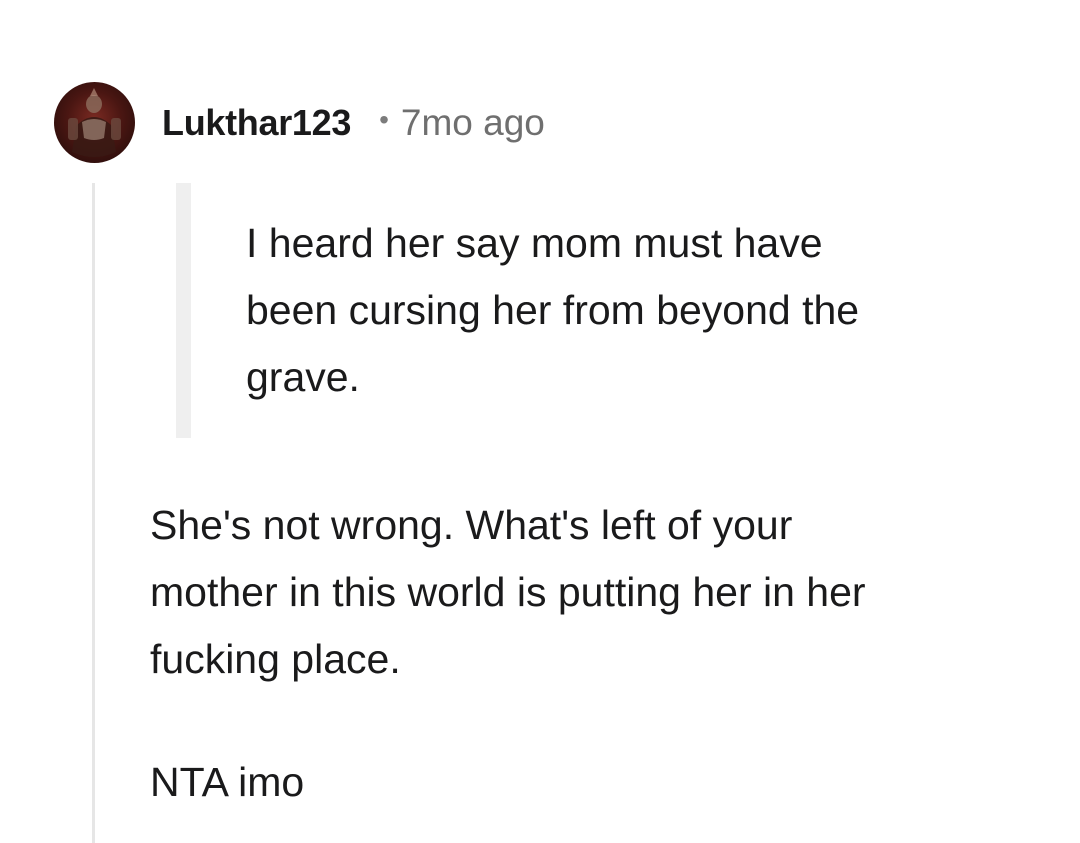 The image size is (1080, 843). Describe the element at coordinates (275, 659) in the screenshot. I see `body-line: fucking place.` at that location.